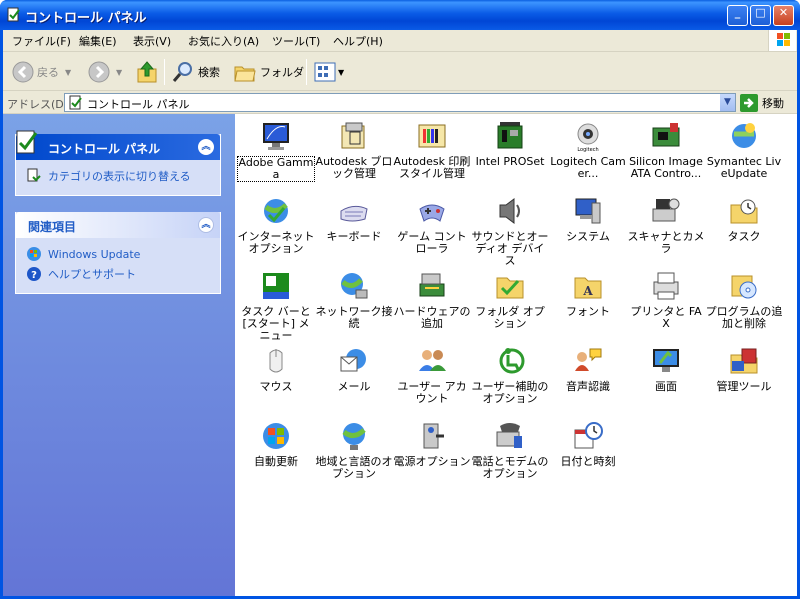 Image resolution: width=800 pixels, height=599 pixels. What do you see at coordinates (588, 461) in the screenshot?
I see `control-panel-item-label: 日付と時刻` at bounding box center [588, 461].